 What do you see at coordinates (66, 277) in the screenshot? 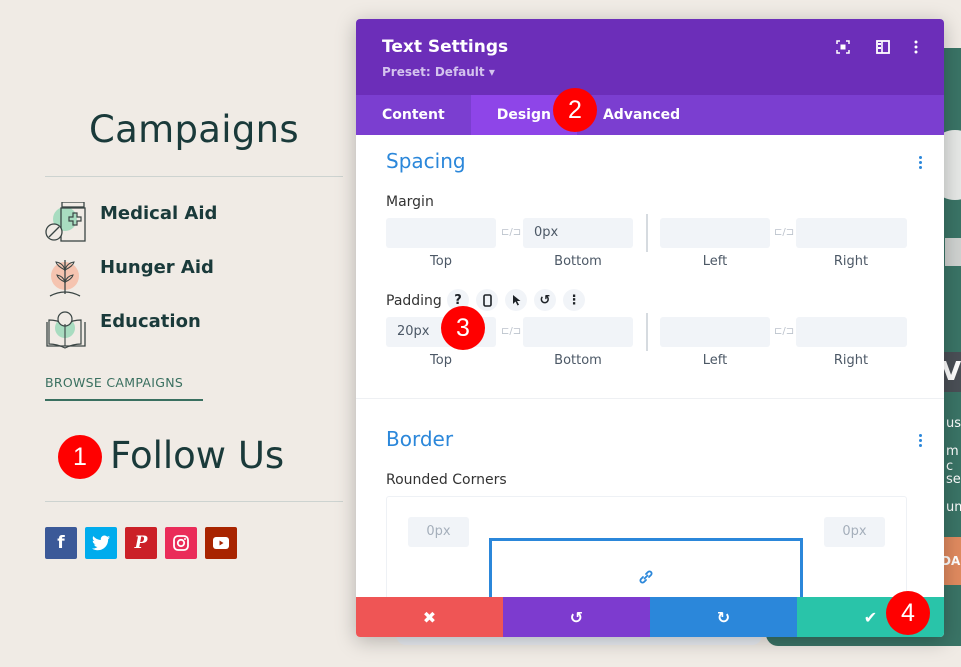
I see `plant-sprout-icon` at bounding box center [66, 277].